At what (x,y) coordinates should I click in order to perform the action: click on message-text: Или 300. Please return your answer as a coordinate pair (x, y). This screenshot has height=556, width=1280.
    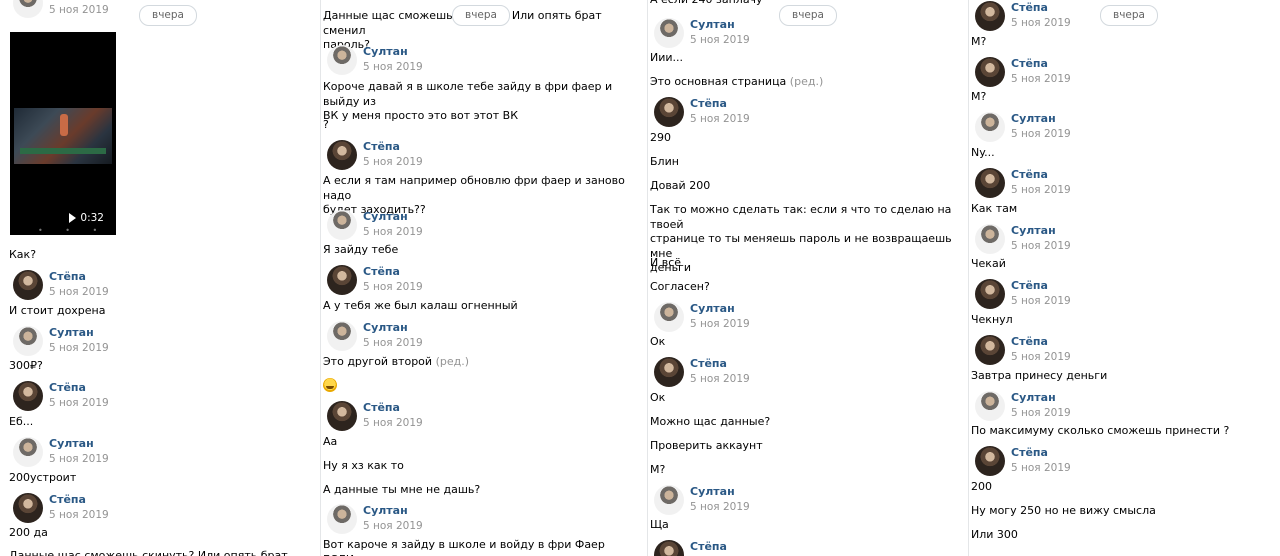
    Looking at the image, I should click on (1125, 535).